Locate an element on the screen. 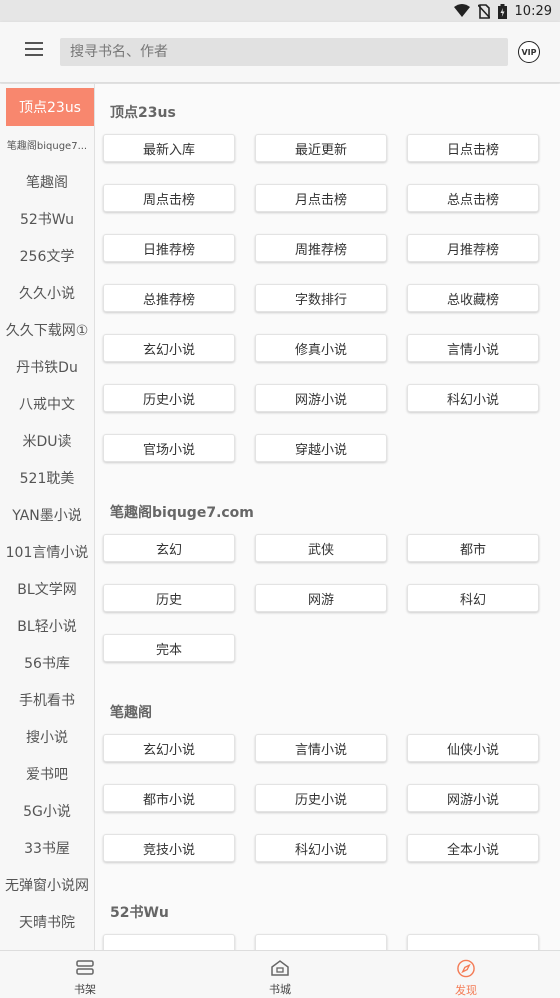  tag-grid: 玄幻小说 言情小说 仙侠小说都市小说 历史小说 网游小说竞技小说 科幻小说 全本小说 is located at coordinates (327, 809).